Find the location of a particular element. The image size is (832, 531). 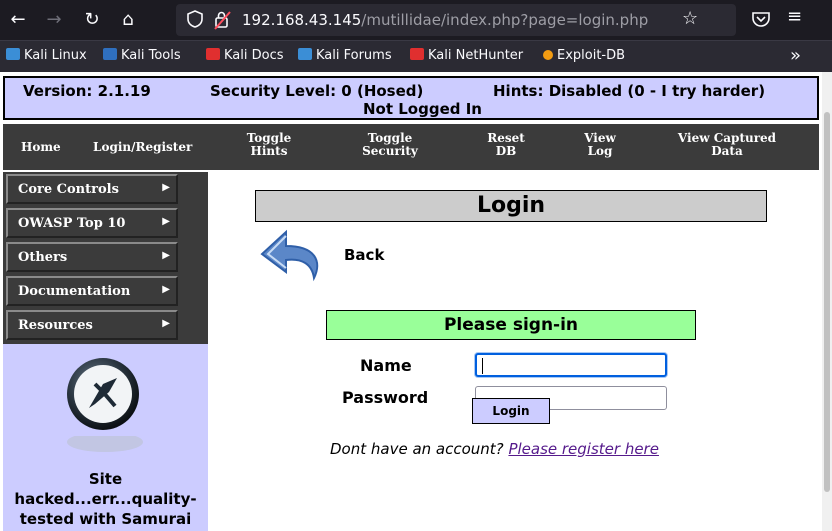

back-link: Back is located at coordinates (364, 255).